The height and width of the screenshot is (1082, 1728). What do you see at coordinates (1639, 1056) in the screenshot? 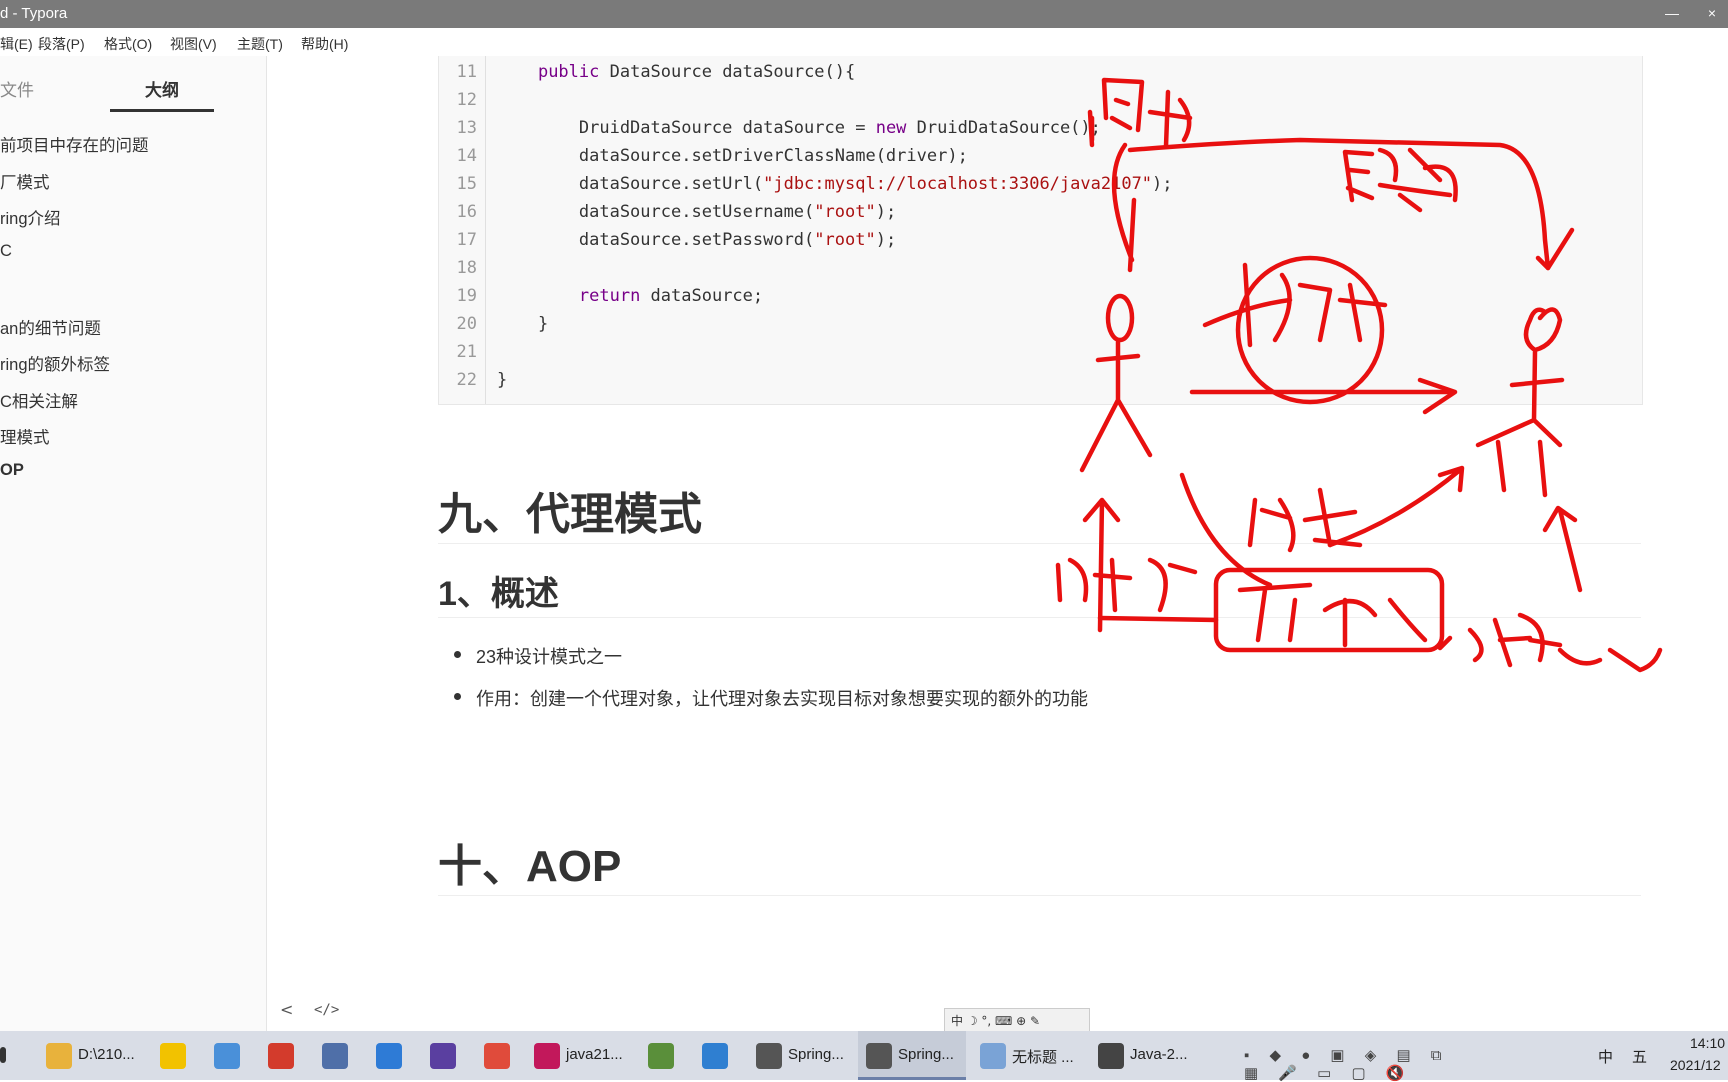
I see `ime-indicator: 五` at bounding box center [1639, 1056].